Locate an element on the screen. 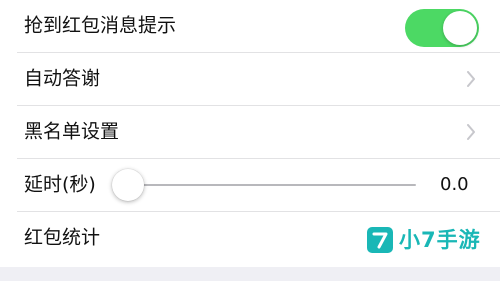 This screenshot has height=281, width=500. watermark: 小7手游 is located at coordinates (424, 240).